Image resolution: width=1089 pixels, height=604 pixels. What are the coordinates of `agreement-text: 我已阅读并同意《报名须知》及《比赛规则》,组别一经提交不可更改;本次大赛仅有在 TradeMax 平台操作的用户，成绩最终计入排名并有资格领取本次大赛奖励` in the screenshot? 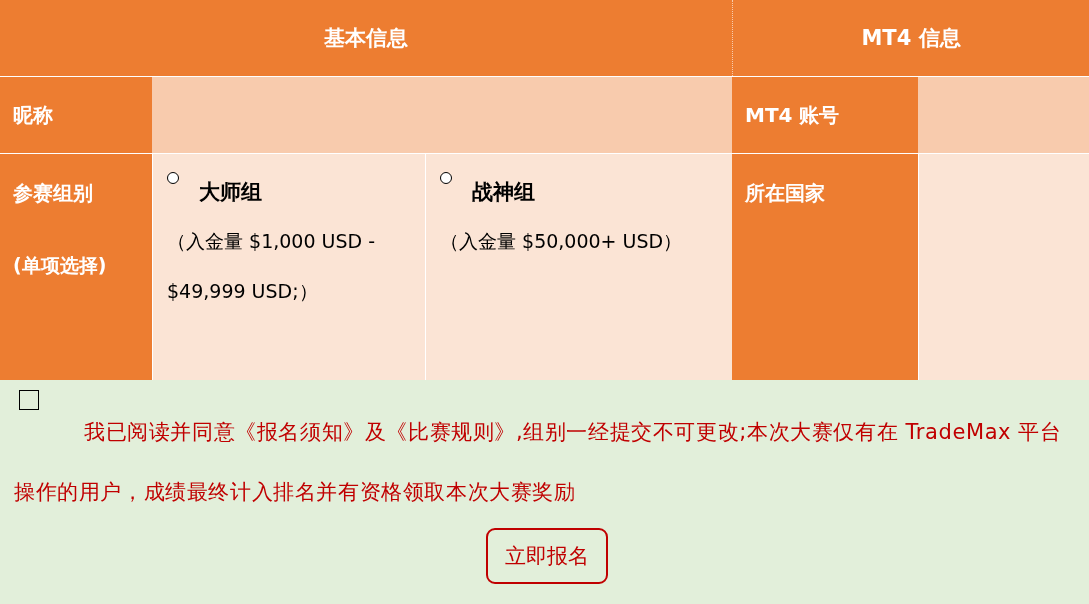 It's located at (538, 462).